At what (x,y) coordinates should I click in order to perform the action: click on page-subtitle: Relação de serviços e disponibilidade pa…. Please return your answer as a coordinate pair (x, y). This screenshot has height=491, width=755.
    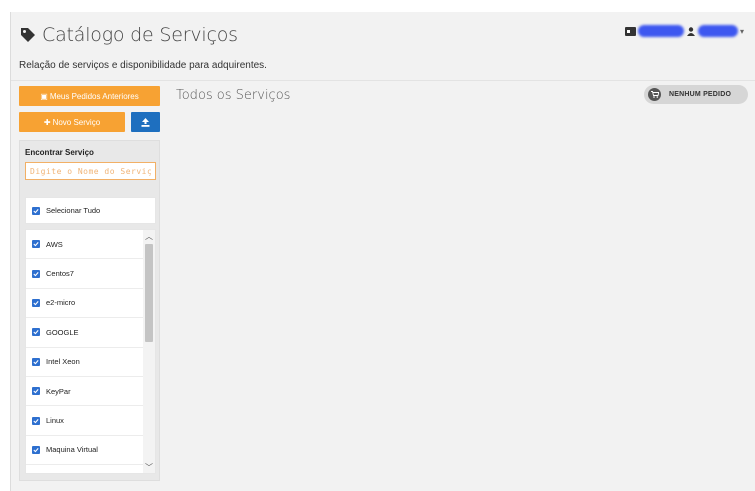
    Looking at the image, I should click on (143, 65).